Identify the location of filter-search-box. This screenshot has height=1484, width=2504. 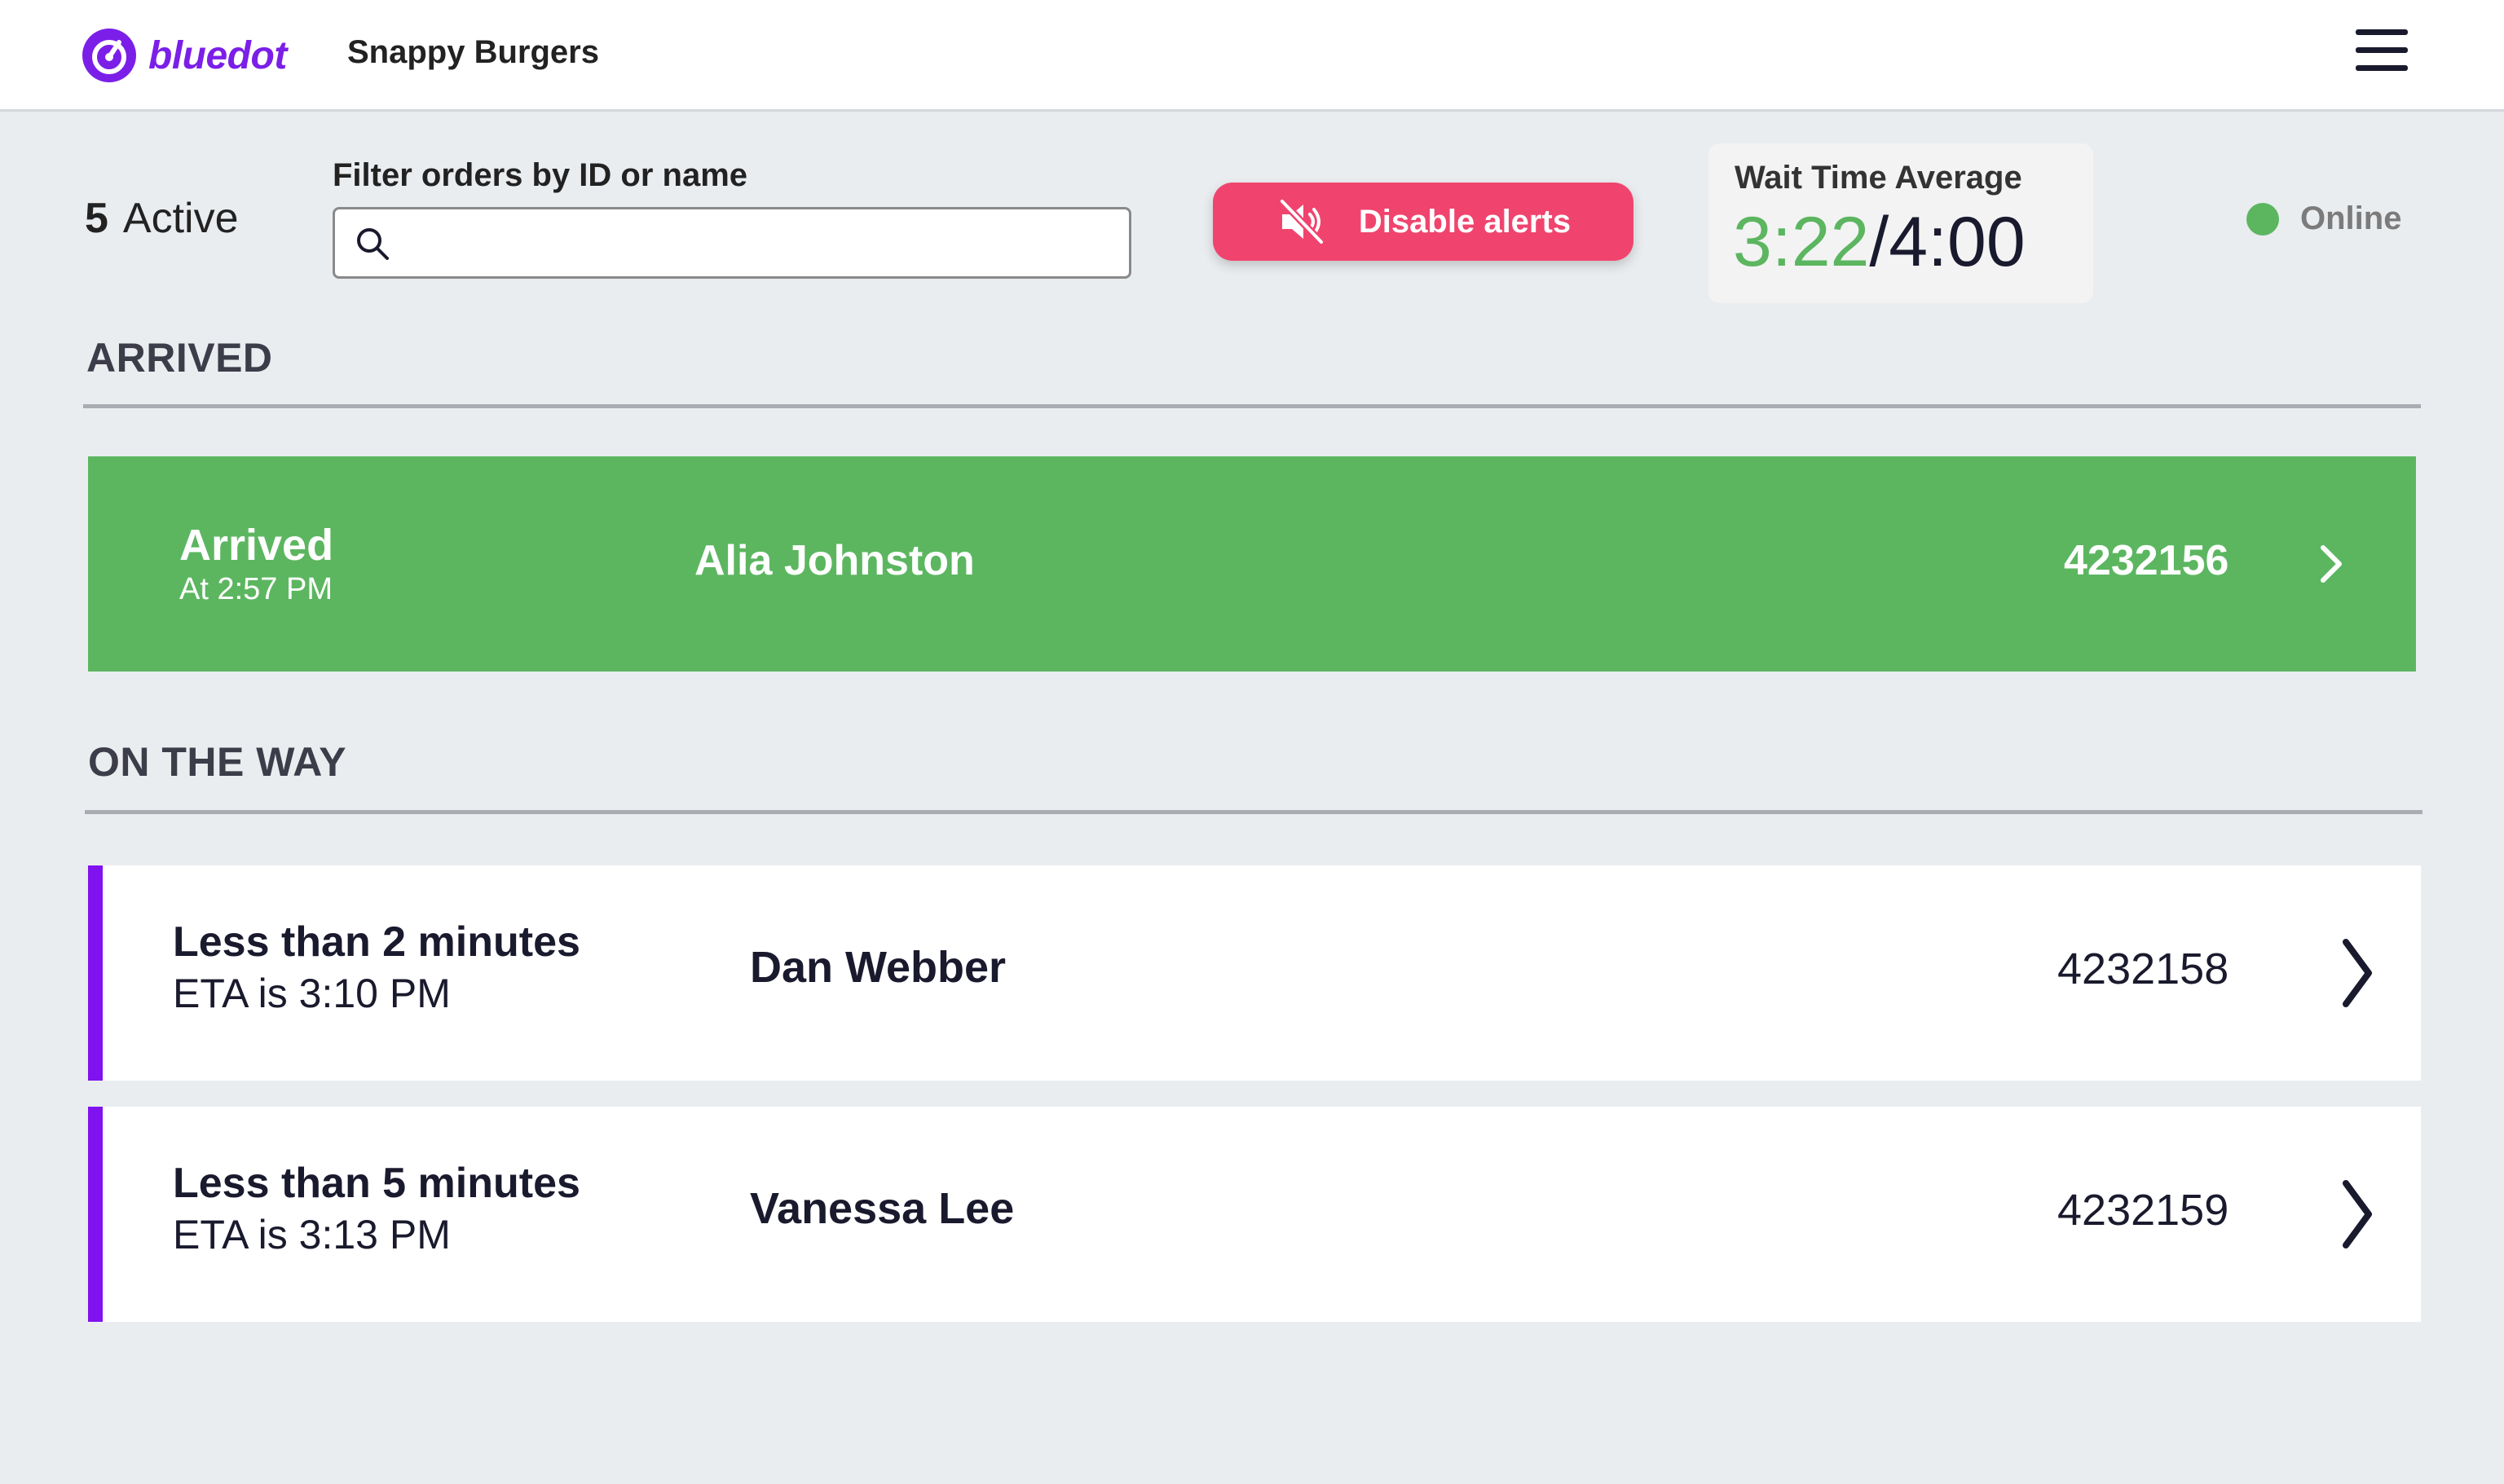
(732, 243).